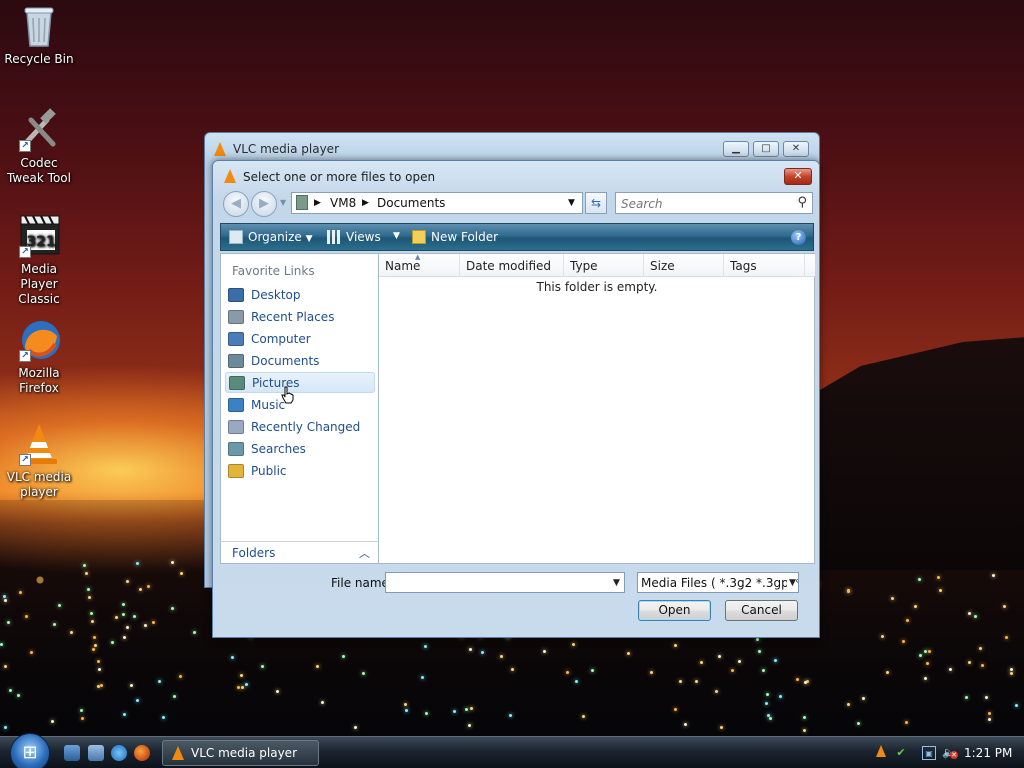 This screenshot has width=1024, height=768. Describe the element at coordinates (300, 317) in the screenshot. I see `nav-item-recent-places: Recent Places` at that location.